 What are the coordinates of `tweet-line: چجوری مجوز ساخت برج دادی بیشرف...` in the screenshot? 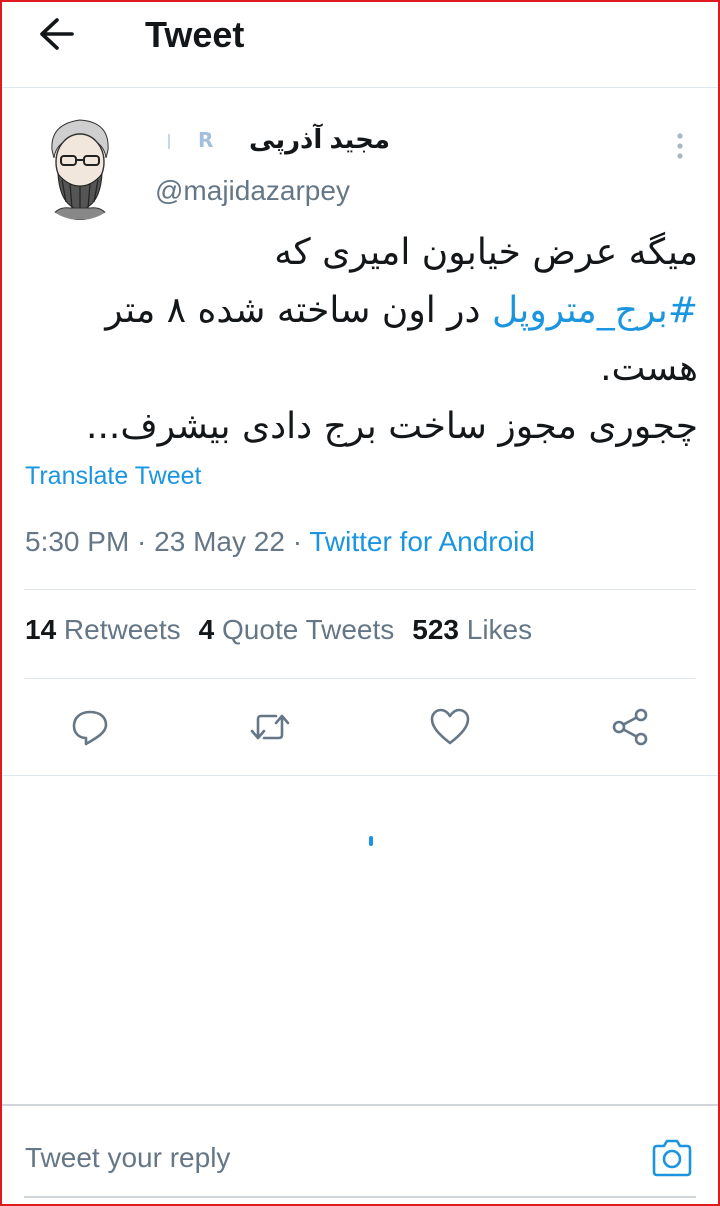 It's located at (392, 426).